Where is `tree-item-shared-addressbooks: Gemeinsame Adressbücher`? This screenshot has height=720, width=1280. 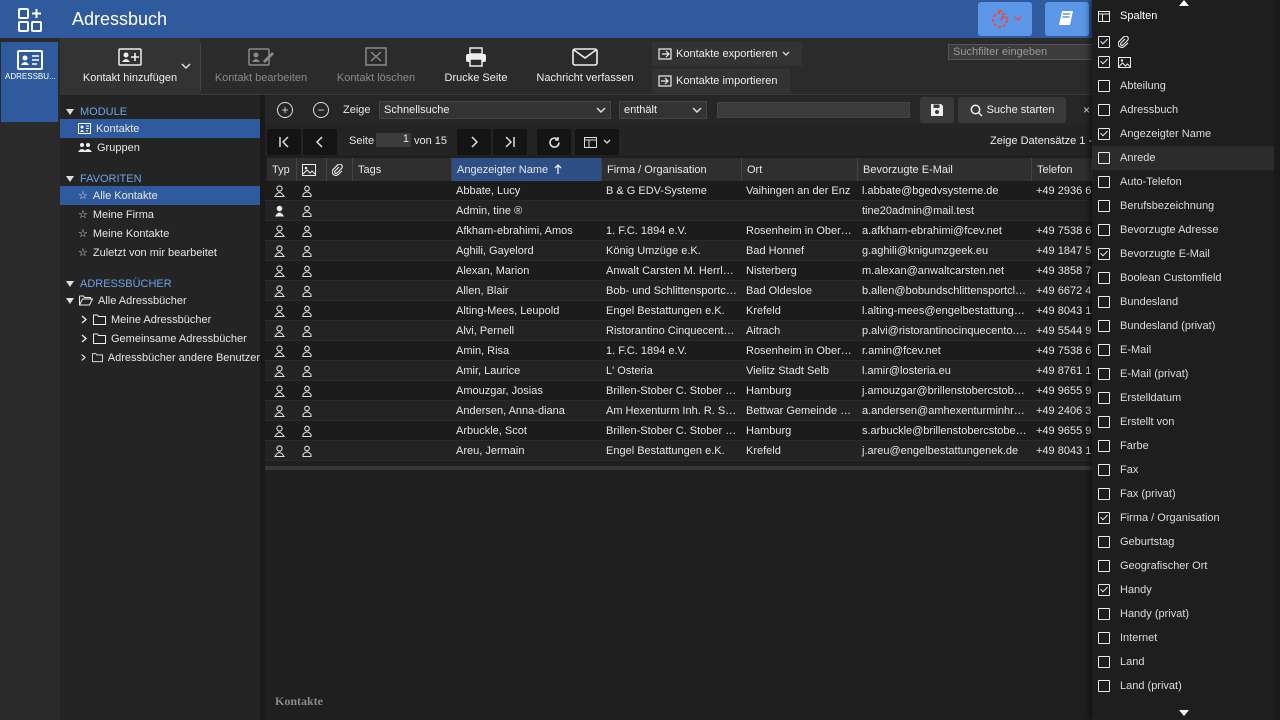
tree-item-shared-addressbooks: Gemeinsame Adressbücher is located at coordinates (160, 338).